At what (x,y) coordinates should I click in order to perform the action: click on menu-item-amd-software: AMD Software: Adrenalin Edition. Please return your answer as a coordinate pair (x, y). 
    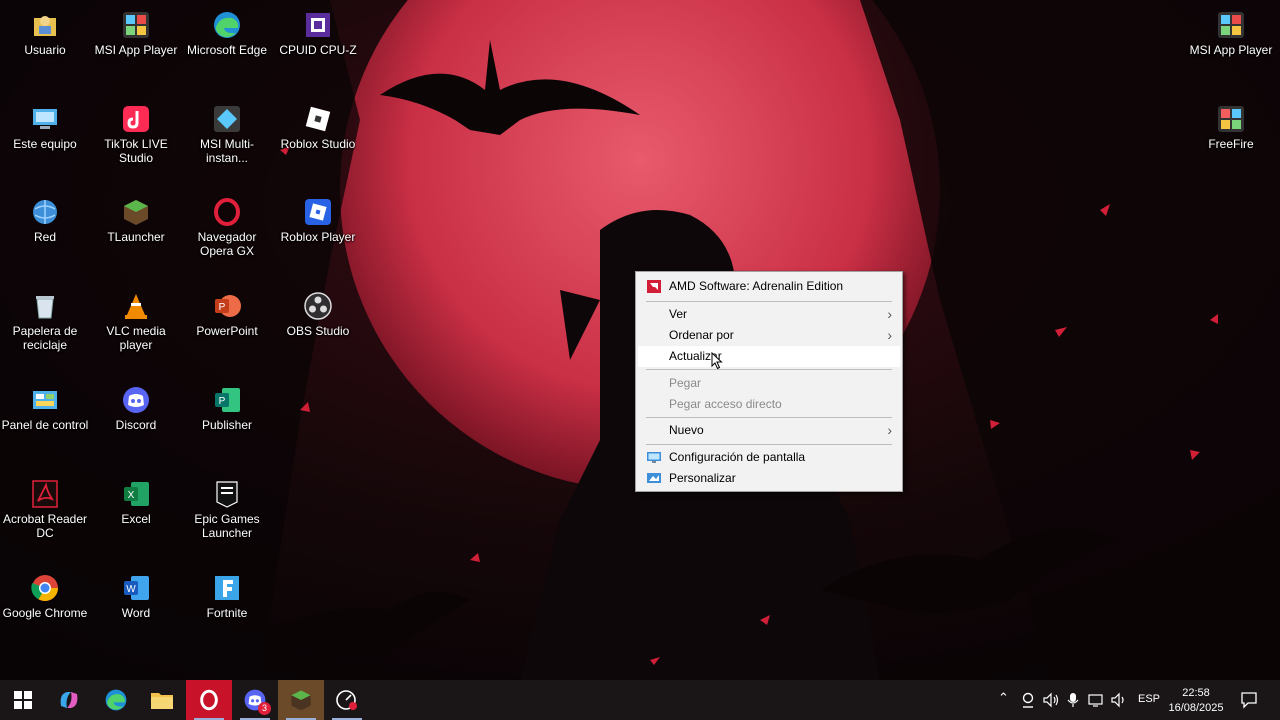
    Looking at the image, I should click on (769, 286).